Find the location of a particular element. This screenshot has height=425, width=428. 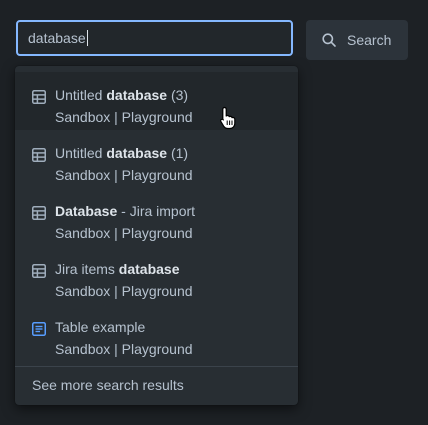

result-title: Table example is located at coordinates (100, 327).